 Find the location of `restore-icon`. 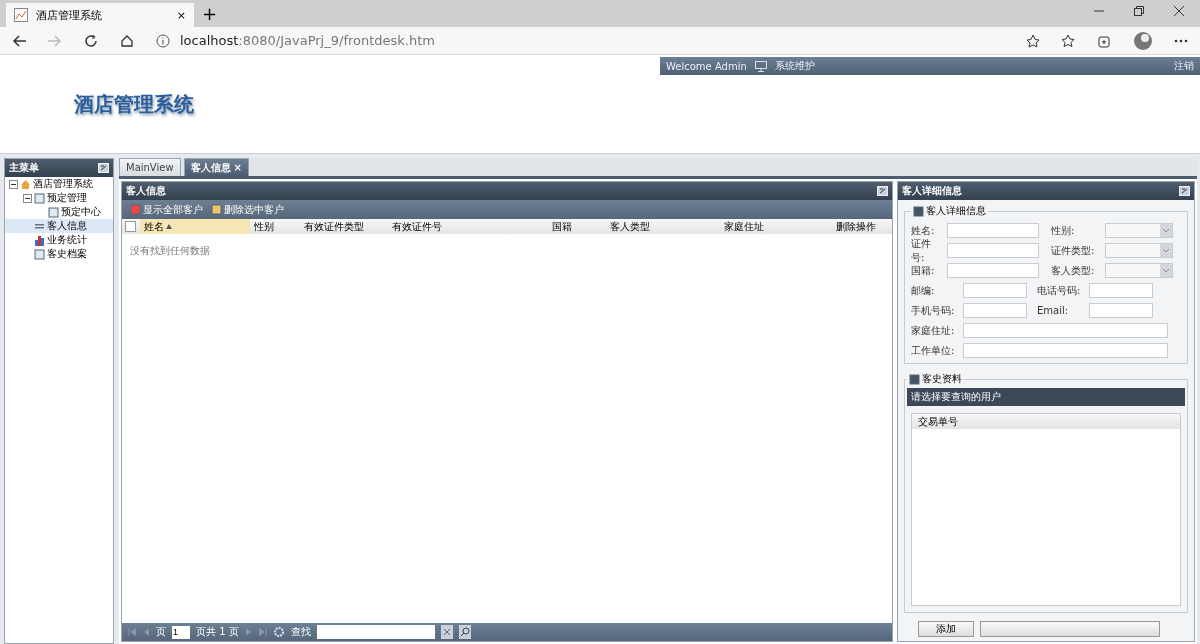

restore-icon is located at coordinates (1139, 10).